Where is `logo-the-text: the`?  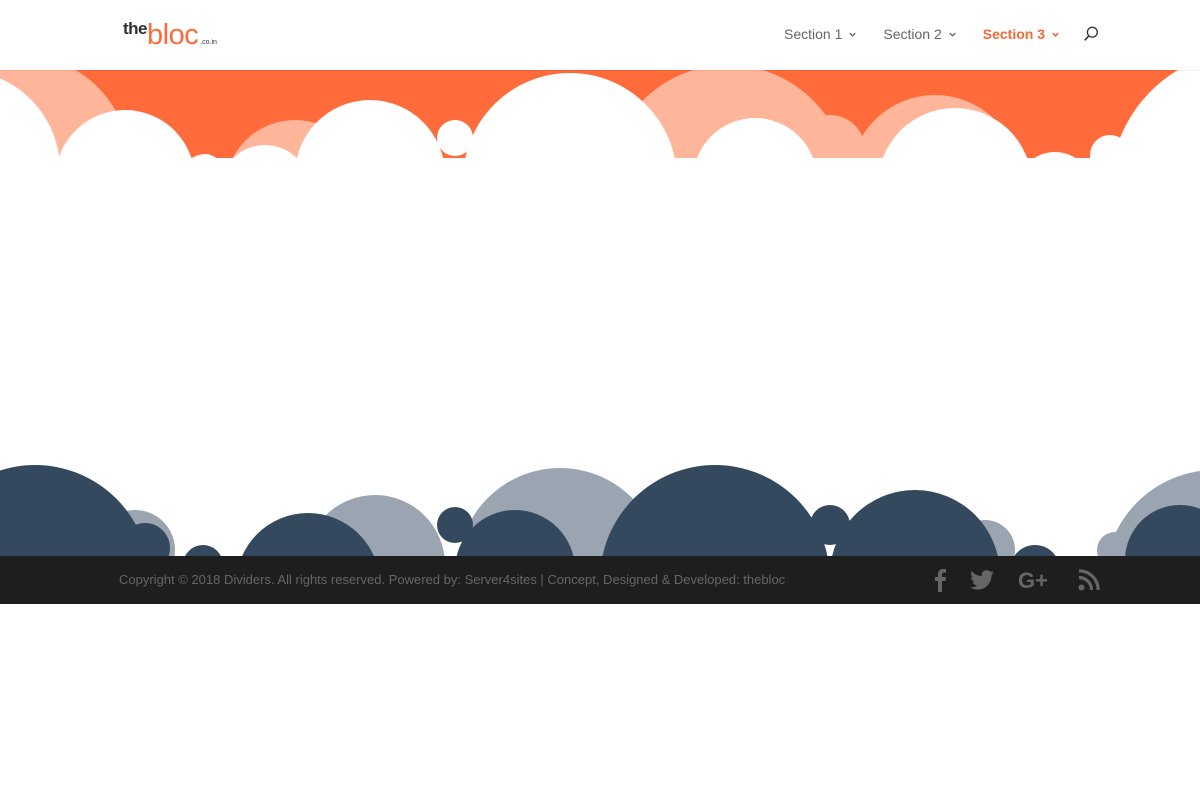 logo-the-text: the is located at coordinates (135, 28).